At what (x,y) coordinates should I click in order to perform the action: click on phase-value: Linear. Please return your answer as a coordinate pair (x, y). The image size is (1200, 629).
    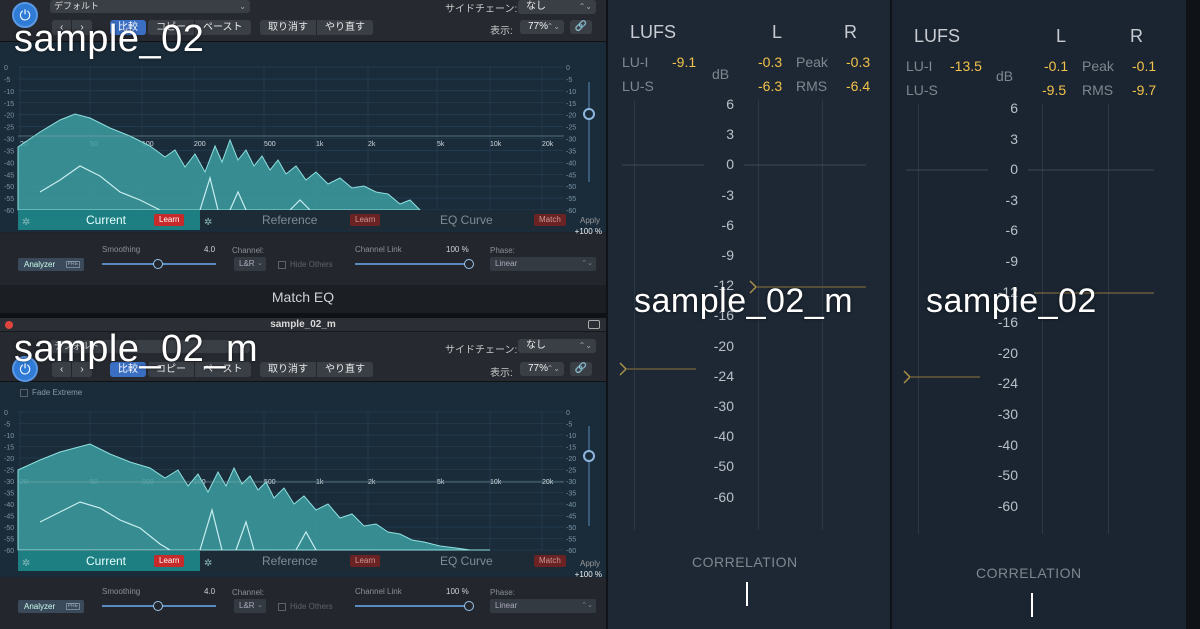
    Looking at the image, I should click on (506, 605).